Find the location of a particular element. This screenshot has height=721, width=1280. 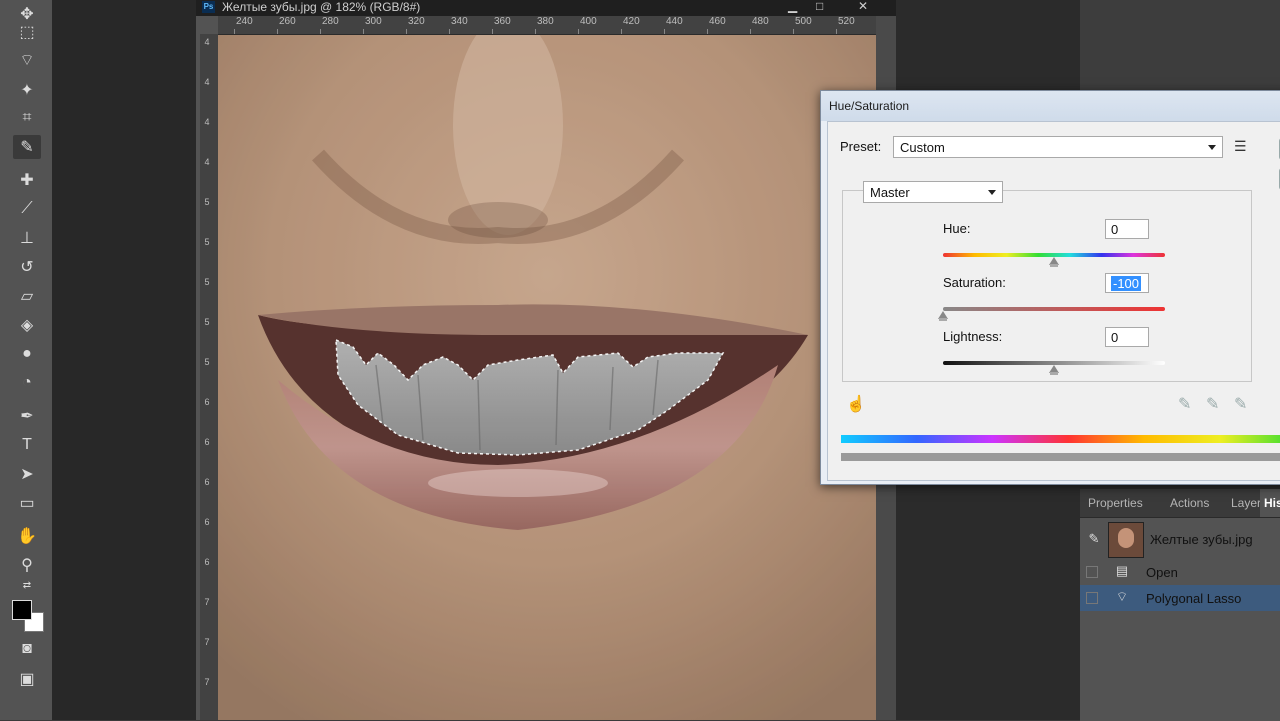

eraser-icon: ▱ is located at coordinates (27, 296).